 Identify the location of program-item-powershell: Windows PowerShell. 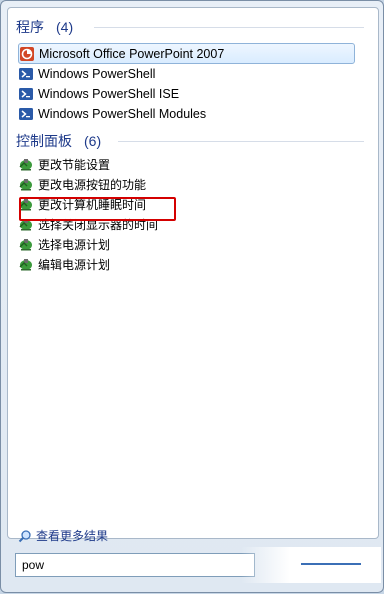
(188, 74).